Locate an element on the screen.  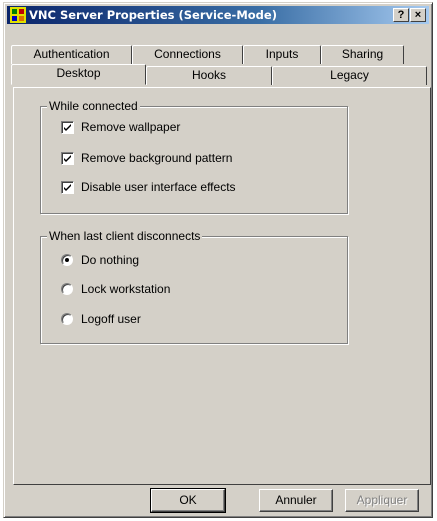
tab-connections: Connections is located at coordinates (187, 54).